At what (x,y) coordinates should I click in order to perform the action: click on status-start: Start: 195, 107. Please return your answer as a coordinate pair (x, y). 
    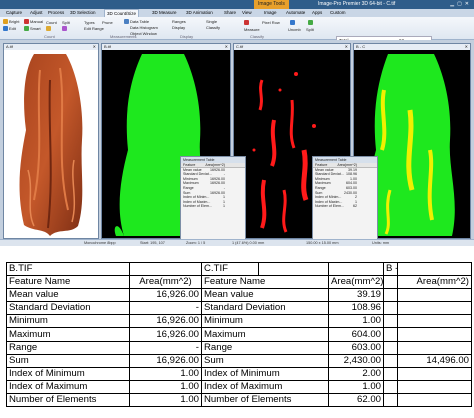
    Looking at the image, I should click on (152, 243).